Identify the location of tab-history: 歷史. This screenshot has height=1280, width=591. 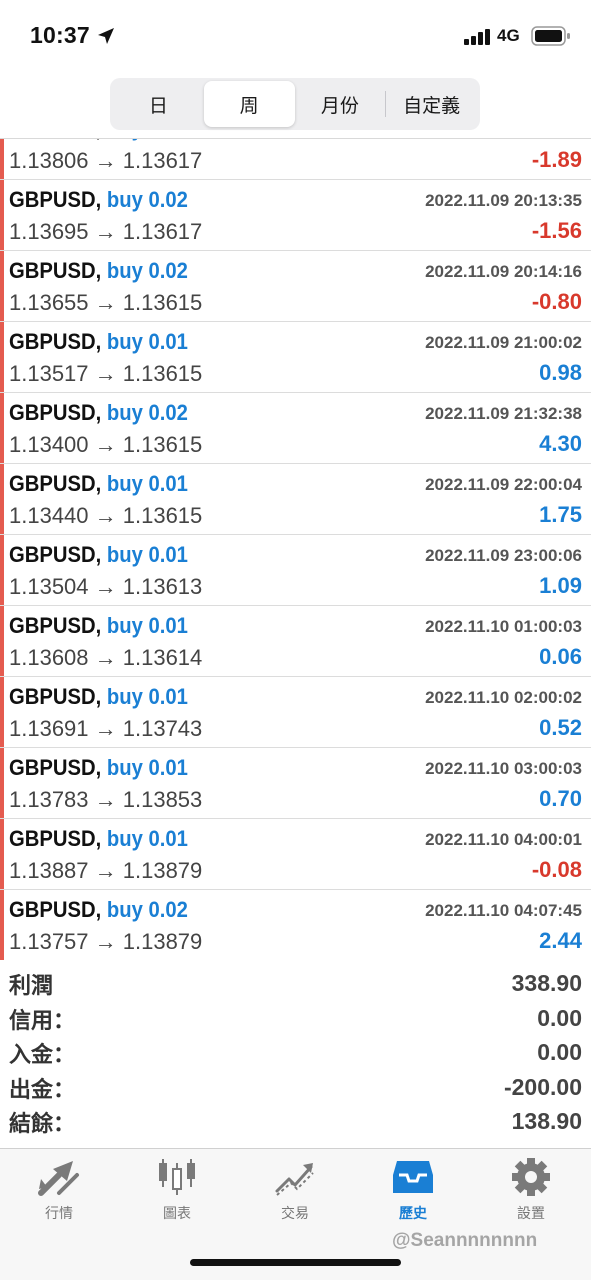
(413, 1197).